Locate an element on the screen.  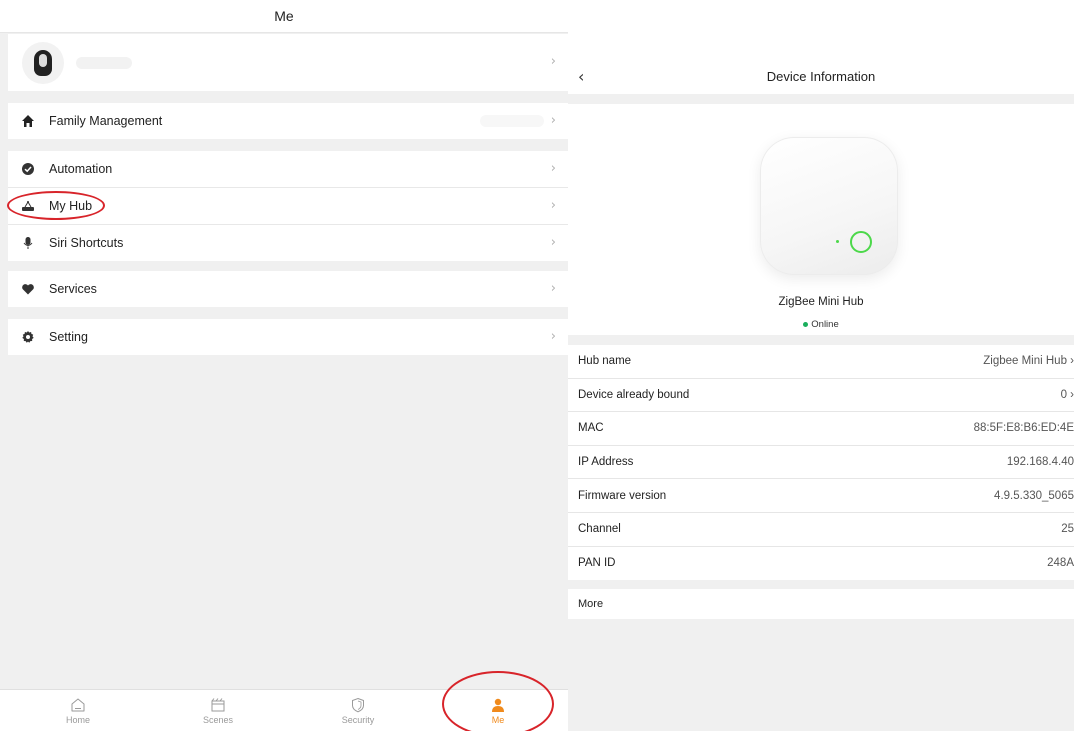
info-row-ip-address: IP Address 192.168.4.40 is located at coordinates (821, 463).